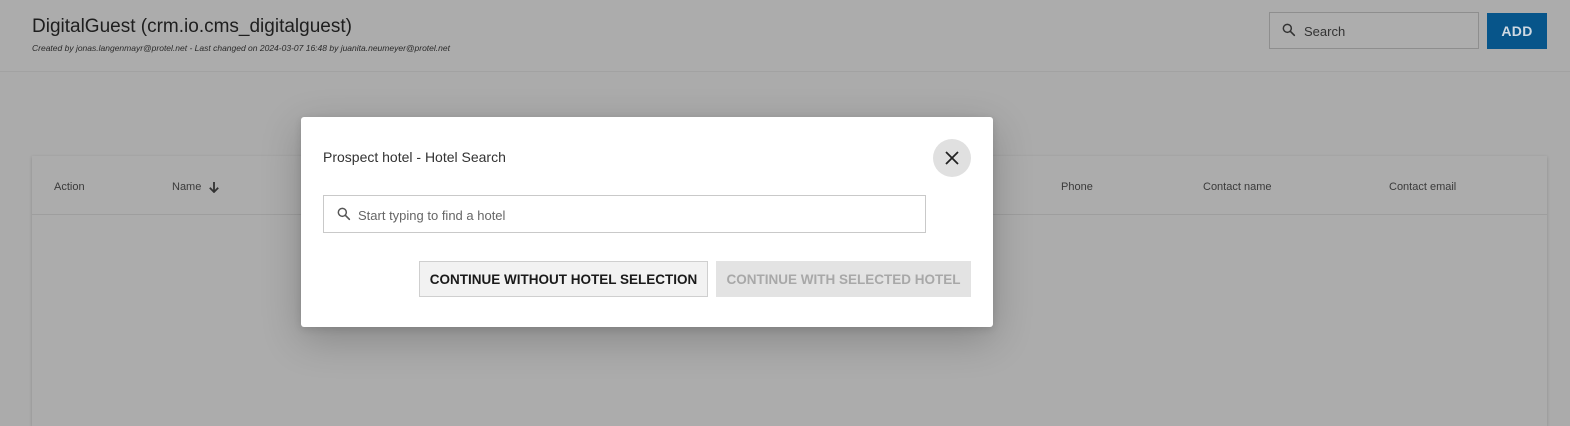 The width and height of the screenshot is (1570, 426). I want to click on search-input, so click(1389, 31).